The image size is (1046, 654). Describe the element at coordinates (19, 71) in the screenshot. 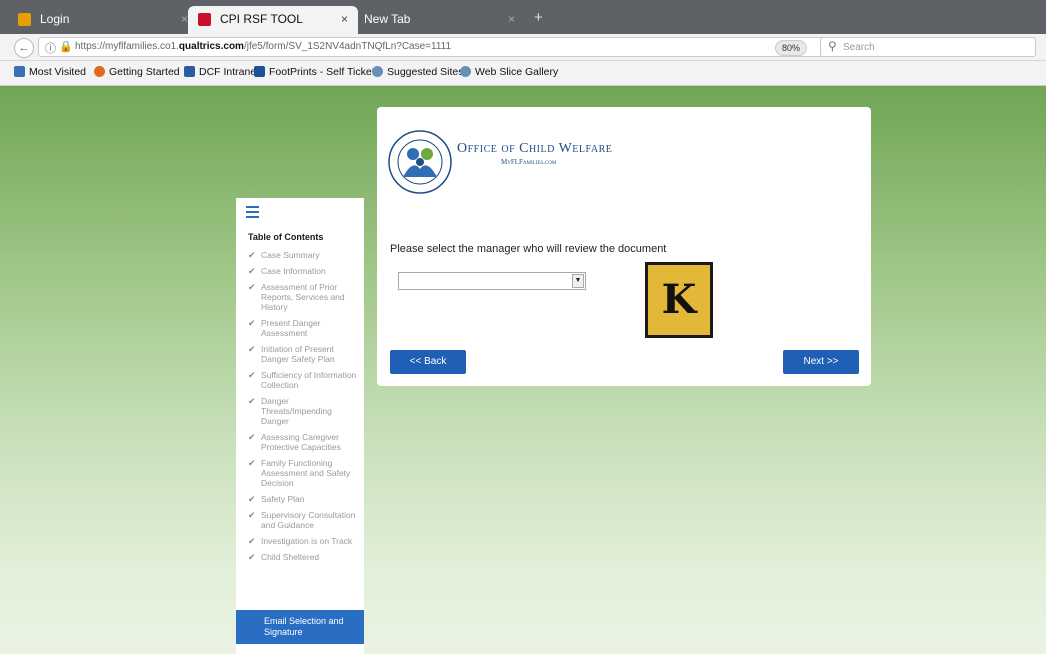

I see `bookmark-icon` at that location.